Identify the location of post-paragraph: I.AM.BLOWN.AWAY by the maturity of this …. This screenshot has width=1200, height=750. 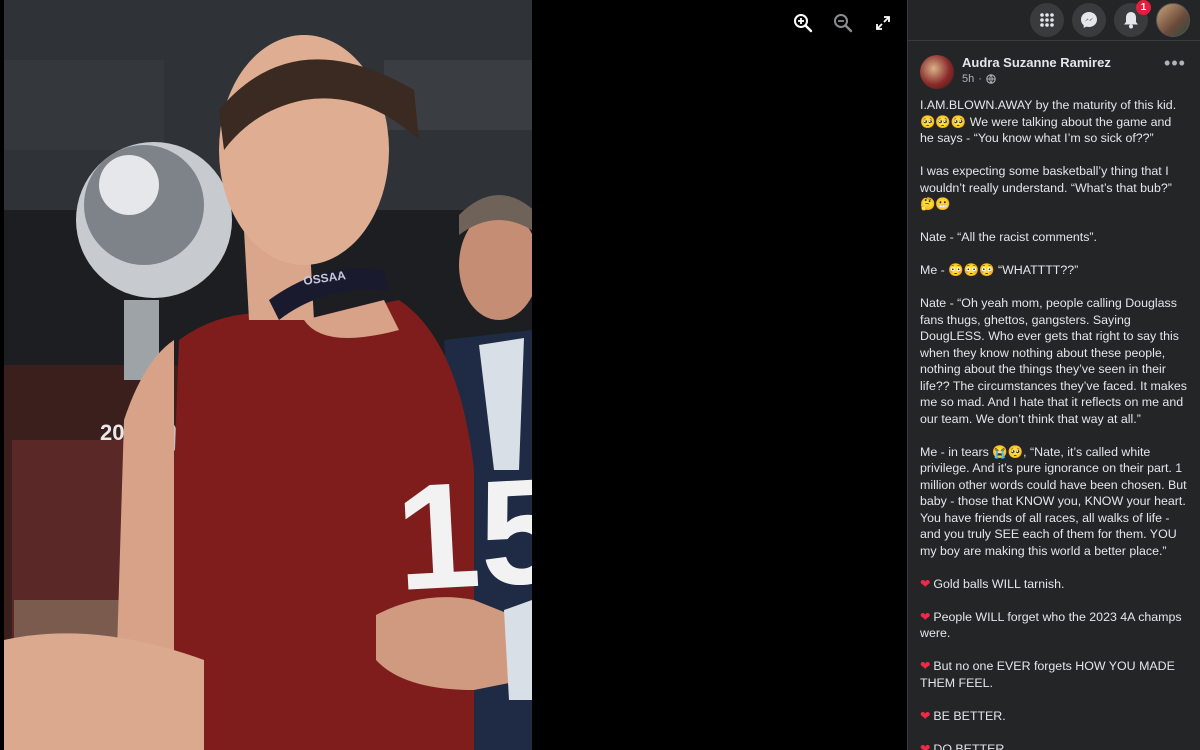
(1048, 121).